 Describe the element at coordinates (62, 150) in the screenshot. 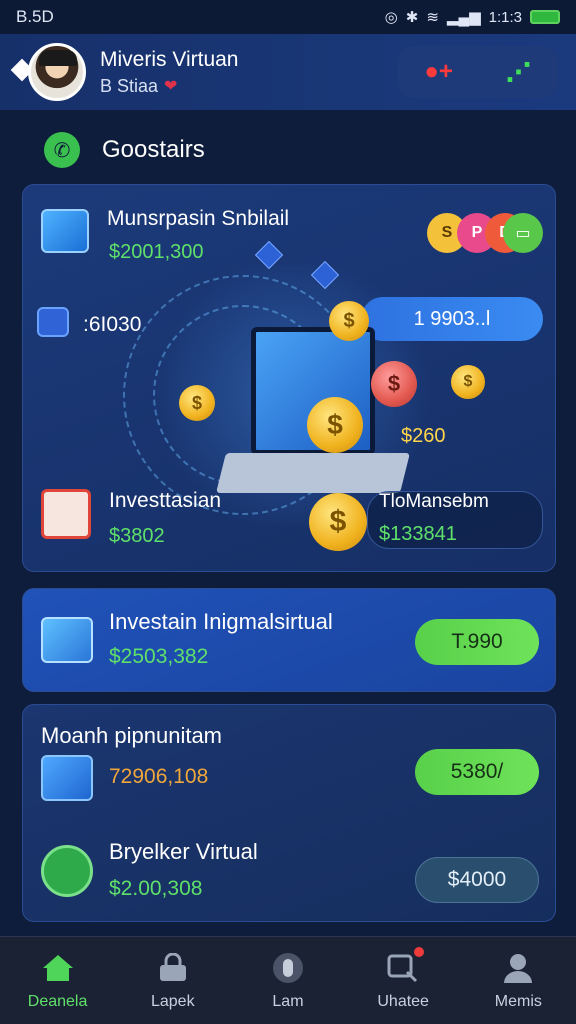

I see `phone-icon: ✆` at that location.